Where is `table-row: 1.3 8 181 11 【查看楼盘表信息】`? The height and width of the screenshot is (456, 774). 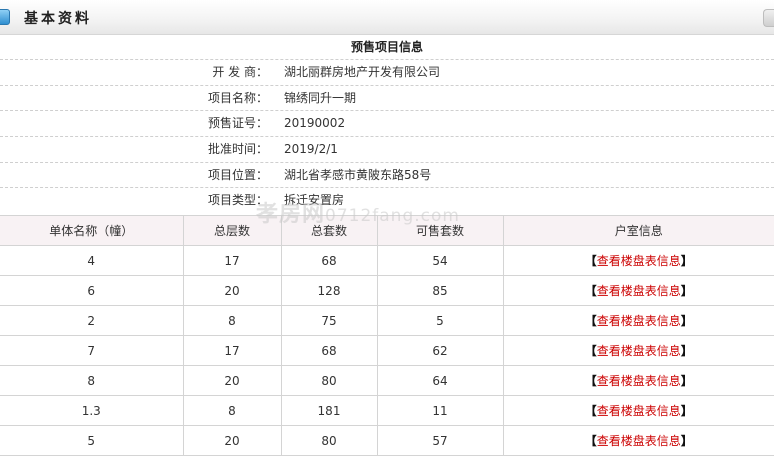
table-row: 1.3 8 181 11 【查看楼盘表信息】 is located at coordinates (387, 410).